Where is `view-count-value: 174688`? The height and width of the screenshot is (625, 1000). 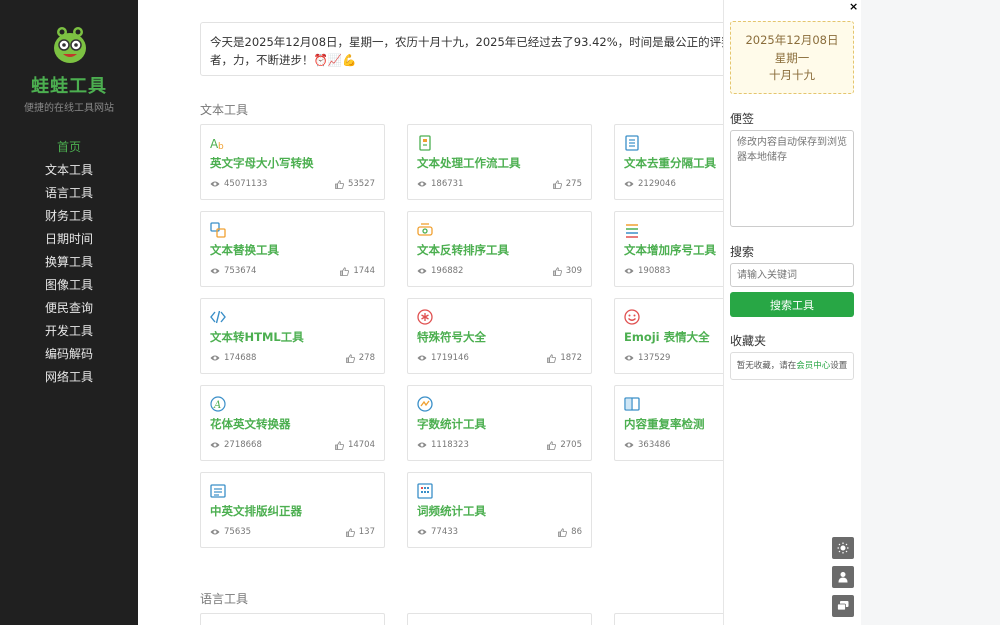
view-count-value: 174688 is located at coordinates (240, 358).